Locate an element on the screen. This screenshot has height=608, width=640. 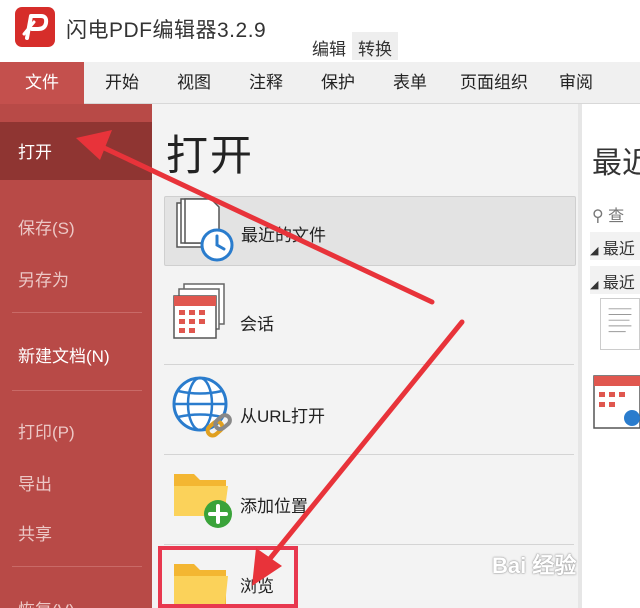
watermark: Bai 经验 is located at coordinates (563, 562).